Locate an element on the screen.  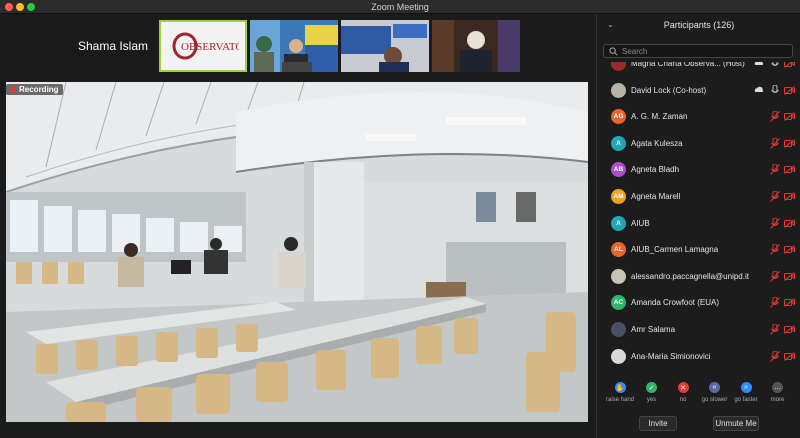
participant-row: AL AIUB_Carmen Lamagna is located at coordinates (698, 251).